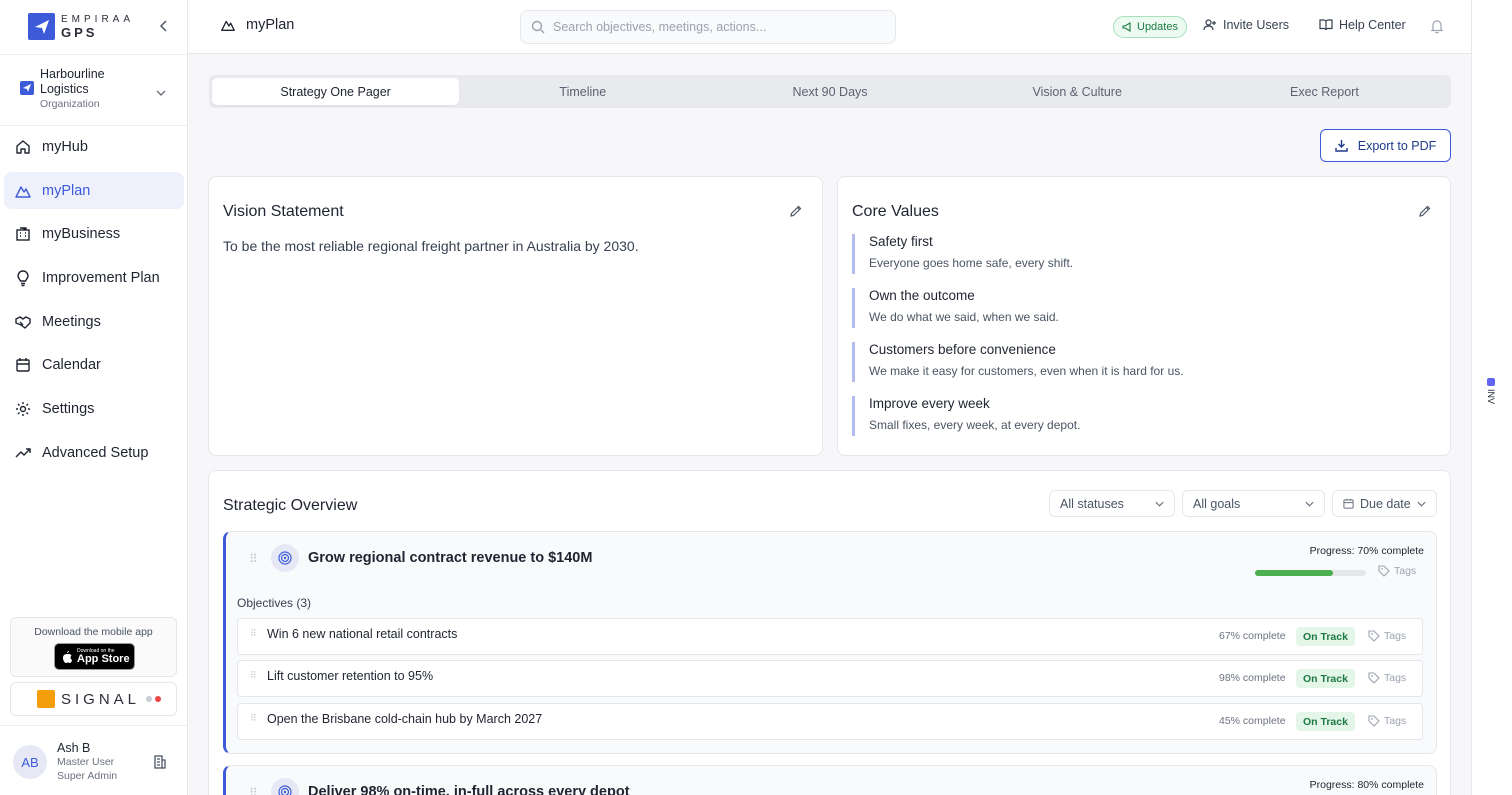 The width and height of the screenshot is (1512, 795). I want to click on sidebar-item-myplan: myPlan, so click(94, 190).